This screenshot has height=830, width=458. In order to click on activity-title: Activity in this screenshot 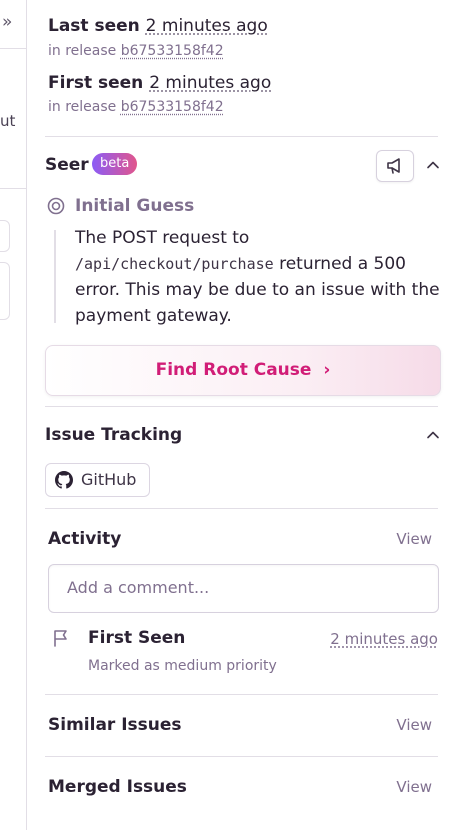, I will do `click(85, 539)`.